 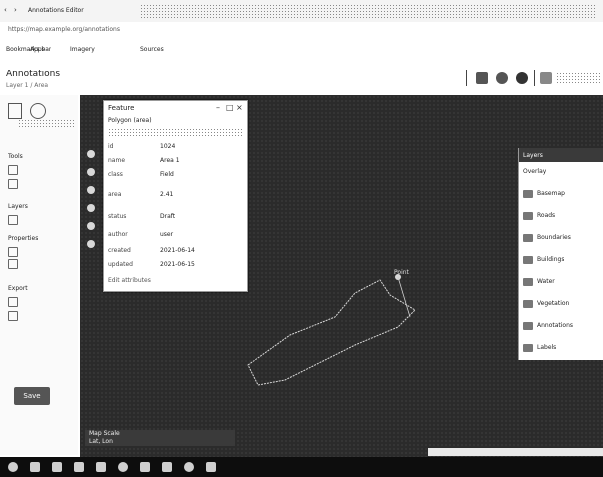 I want to click on draw-icon, so click(x=13, y=170).